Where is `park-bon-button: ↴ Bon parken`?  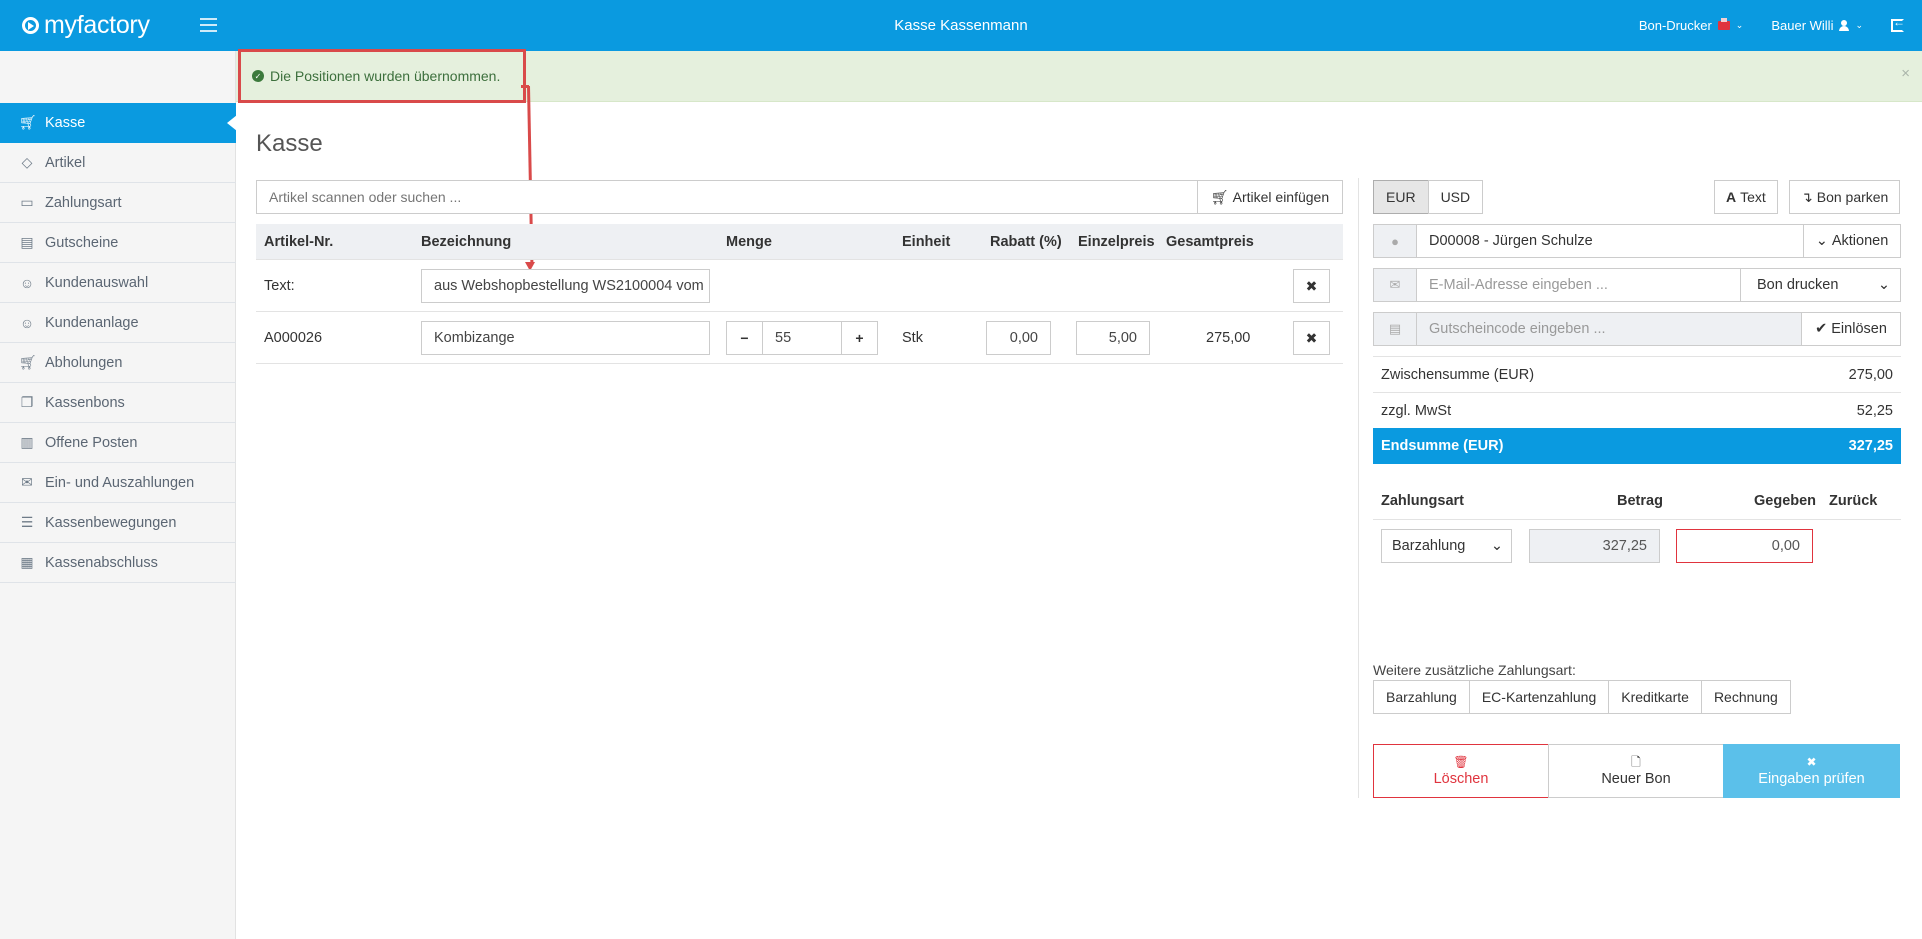
park-bon-button: ↴ Bon parken is located at coordinates (1845, 197).